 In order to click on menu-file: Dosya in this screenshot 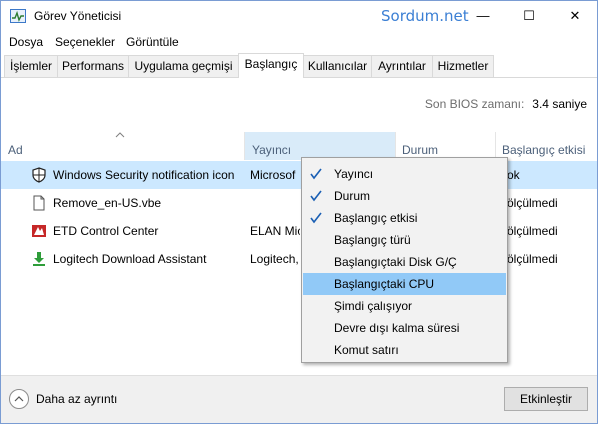, I will do `click(26, 42)`.